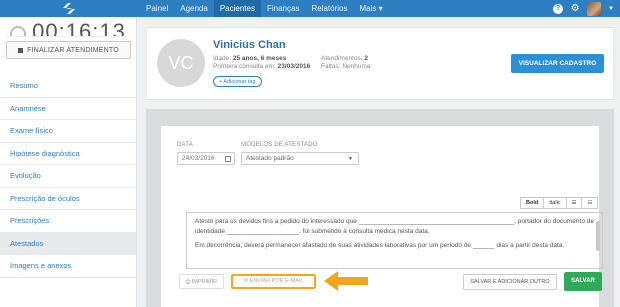 The height and width of the screenshot is (307, 620). What do you see at coordinates (237, 8) in the screenshot?
I see `nav-pacientes: Pacientes` at bounding box center [237, 8].